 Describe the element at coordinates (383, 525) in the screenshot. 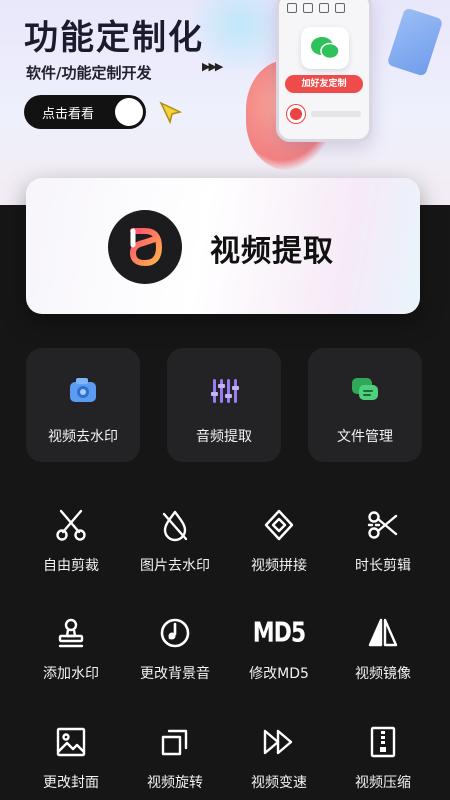

I see `cut-timeline-icon` at that location.